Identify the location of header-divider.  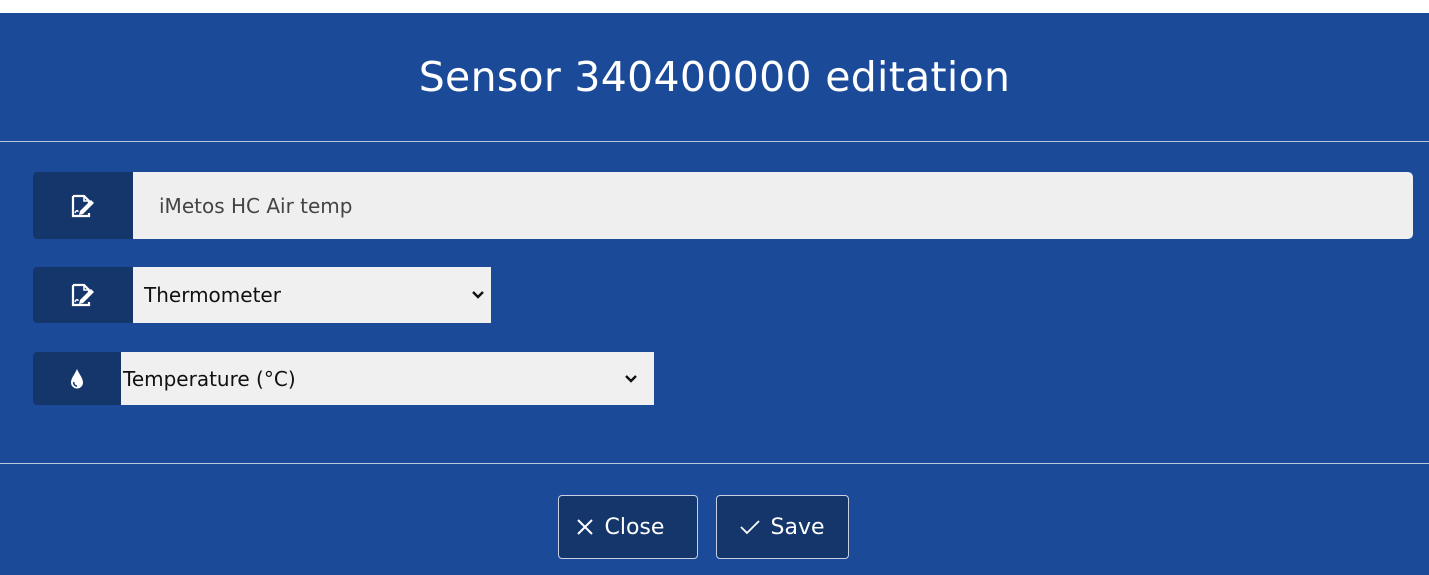
(714, 141).